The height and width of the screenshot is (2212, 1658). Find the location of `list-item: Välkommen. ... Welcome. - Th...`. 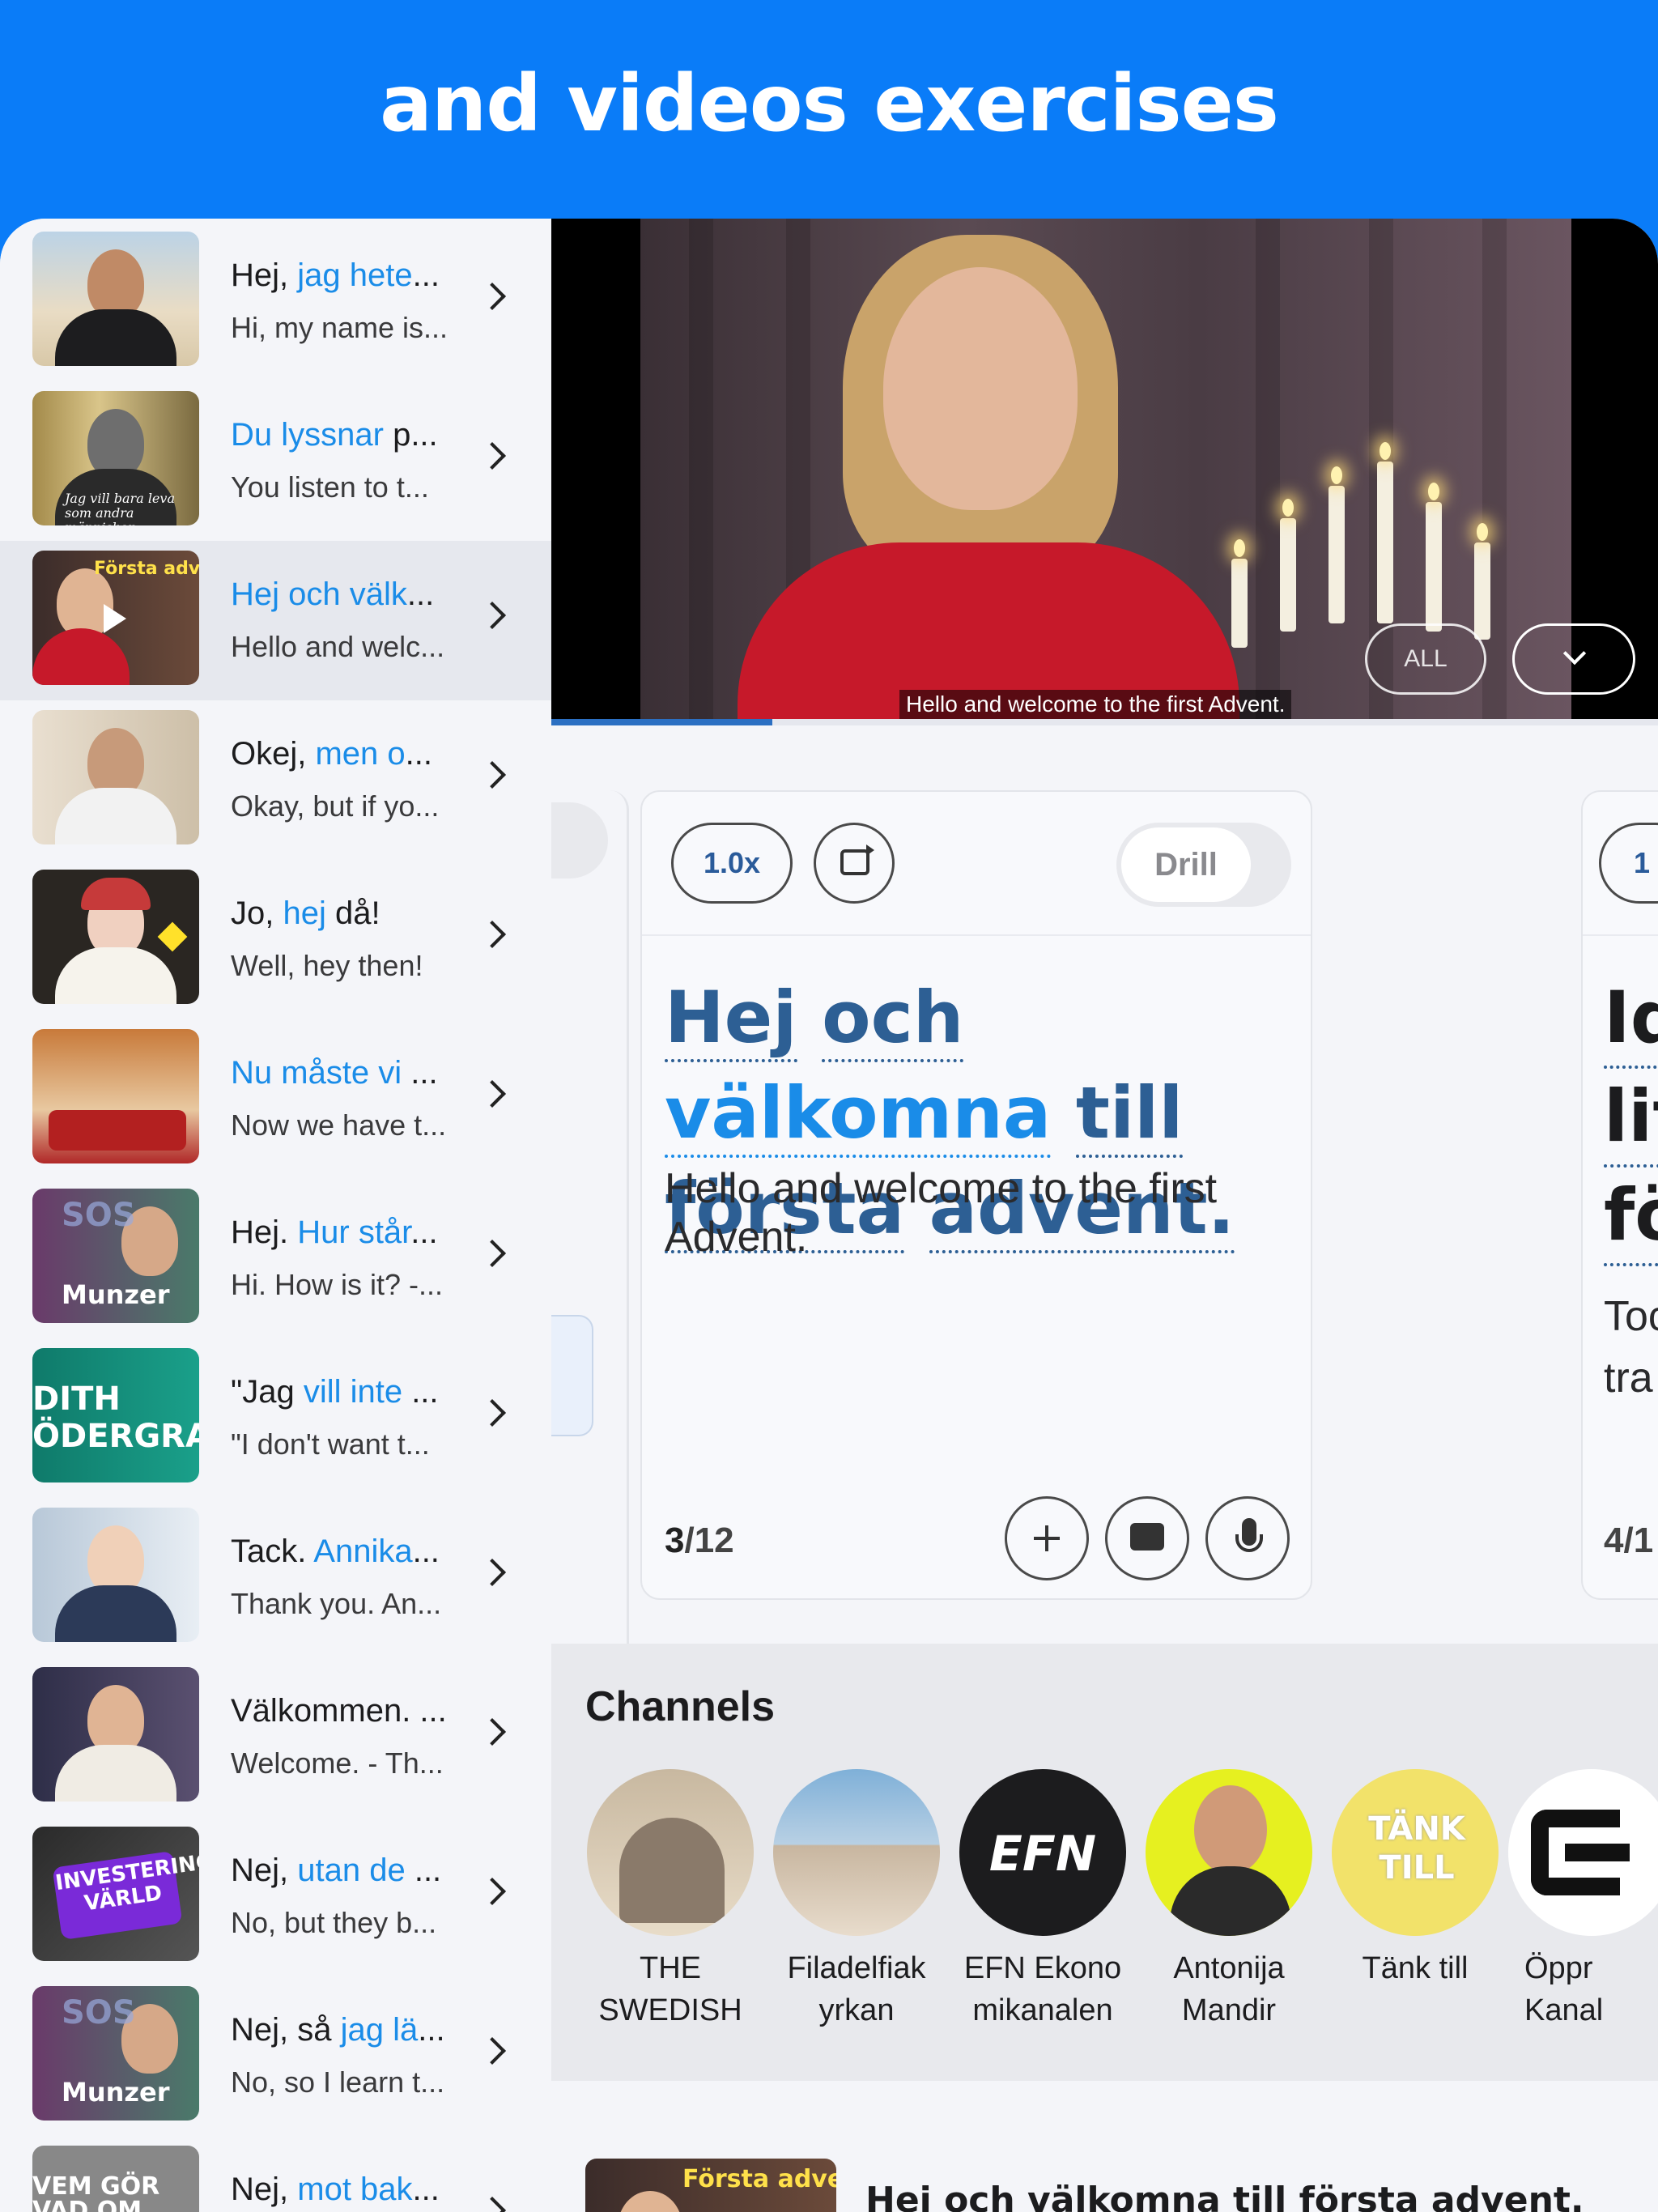

list-item: Välkommen. ... Welcome. - Th... is located at coordinates (275, 1737).